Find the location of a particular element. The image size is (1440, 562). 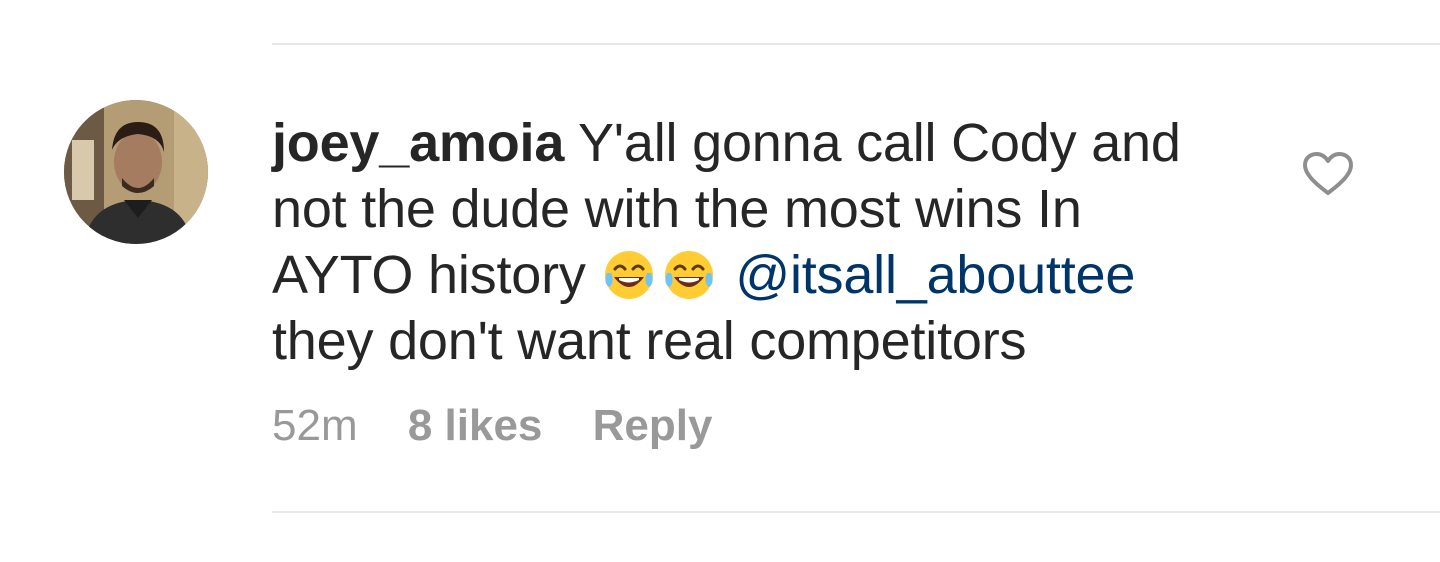

mention-link: @itsall_abouttee is located at coordinates (935, 275).